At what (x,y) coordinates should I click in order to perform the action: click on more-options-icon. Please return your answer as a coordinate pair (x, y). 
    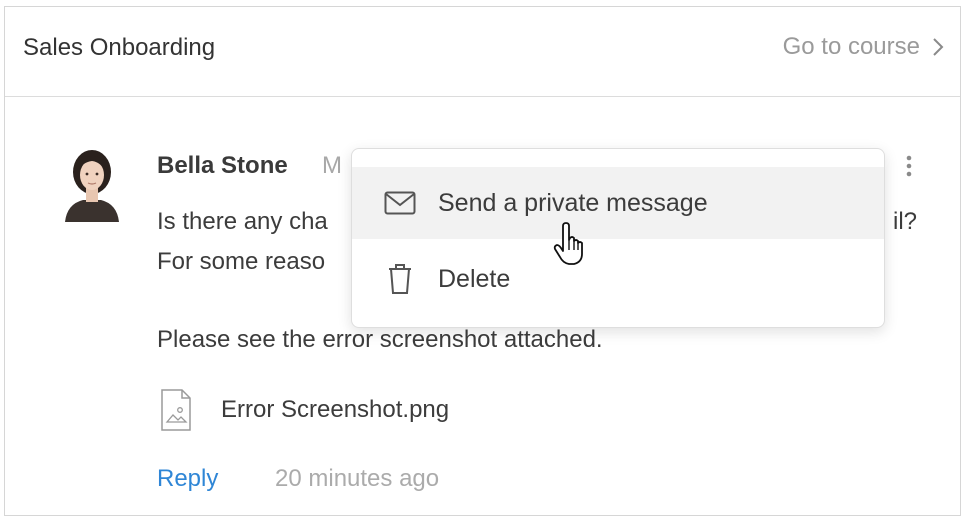
    Looking at the image, I should click on (909, 167).